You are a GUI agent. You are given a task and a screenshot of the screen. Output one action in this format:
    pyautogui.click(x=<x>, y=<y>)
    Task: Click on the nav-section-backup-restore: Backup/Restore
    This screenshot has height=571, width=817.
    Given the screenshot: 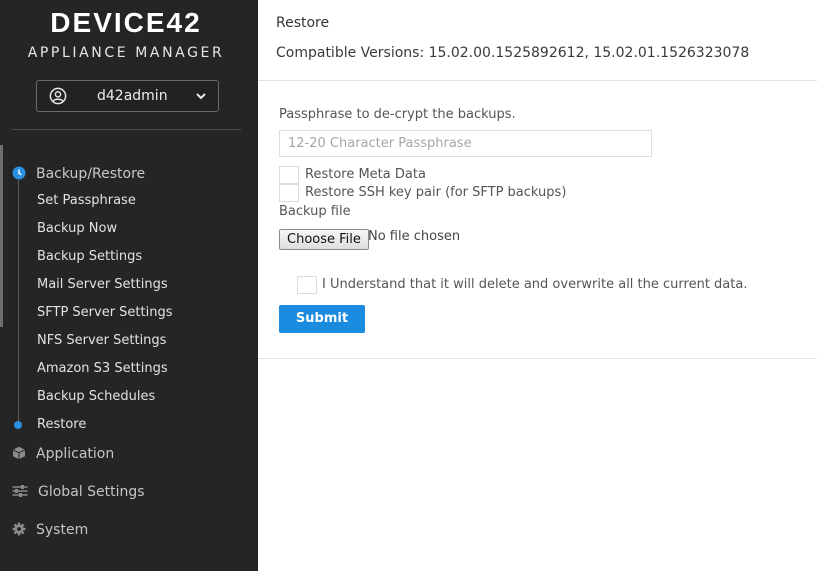 What is the action you would take?
    pyautogui.click(x=120, y=174)
    